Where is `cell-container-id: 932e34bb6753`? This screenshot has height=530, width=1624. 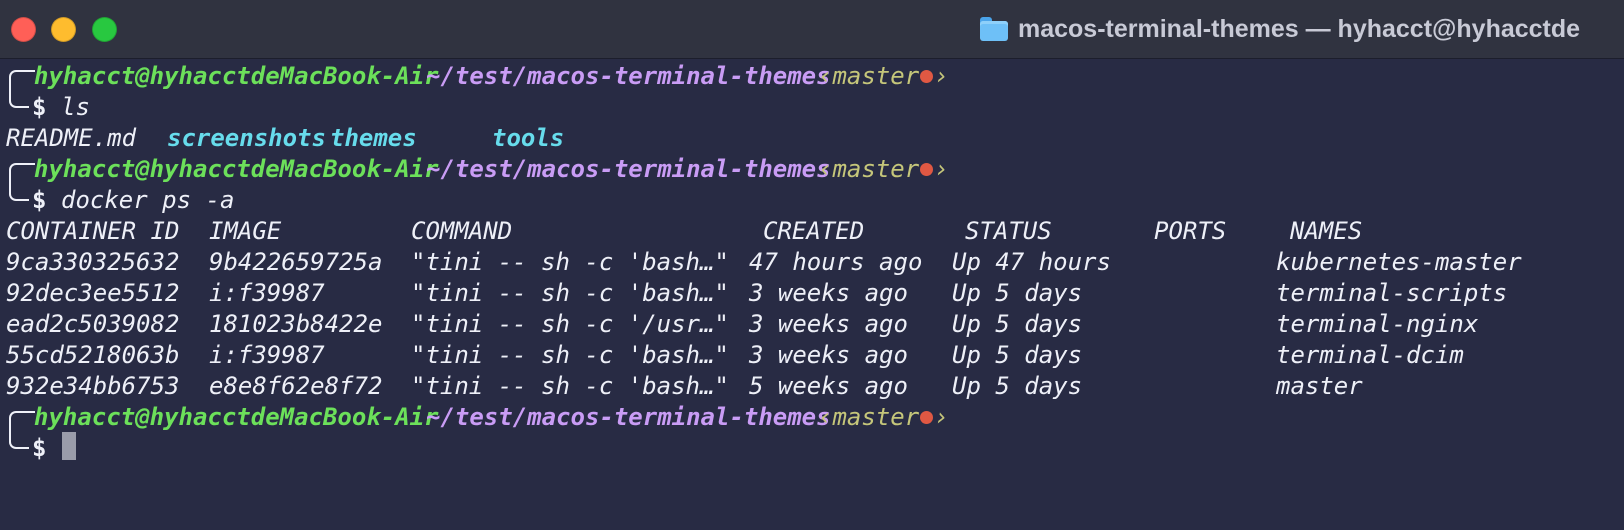
cell-container-id: 932e34bb6753 is located at coordinates (93, 386).